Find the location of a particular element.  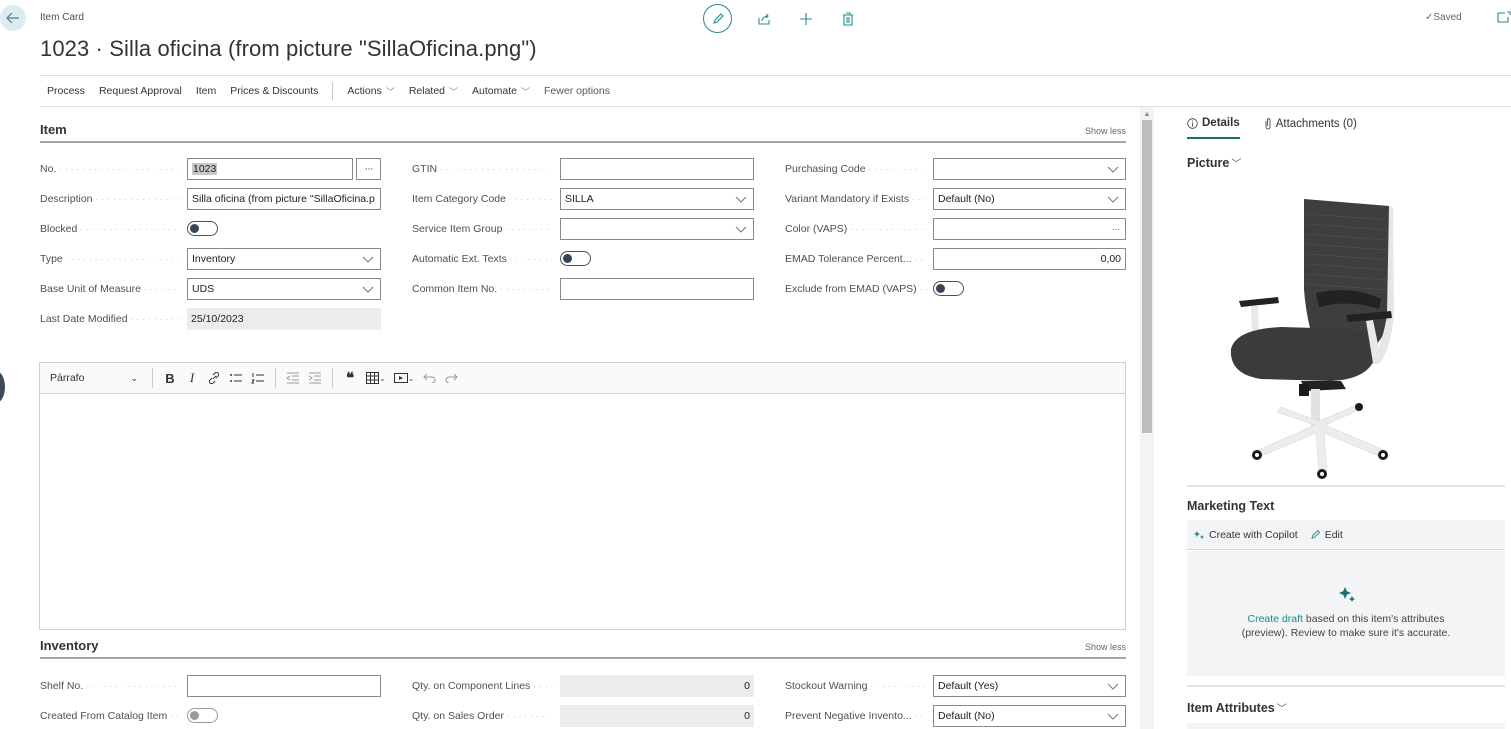

plus-icon is located at coordinates (806, 18).